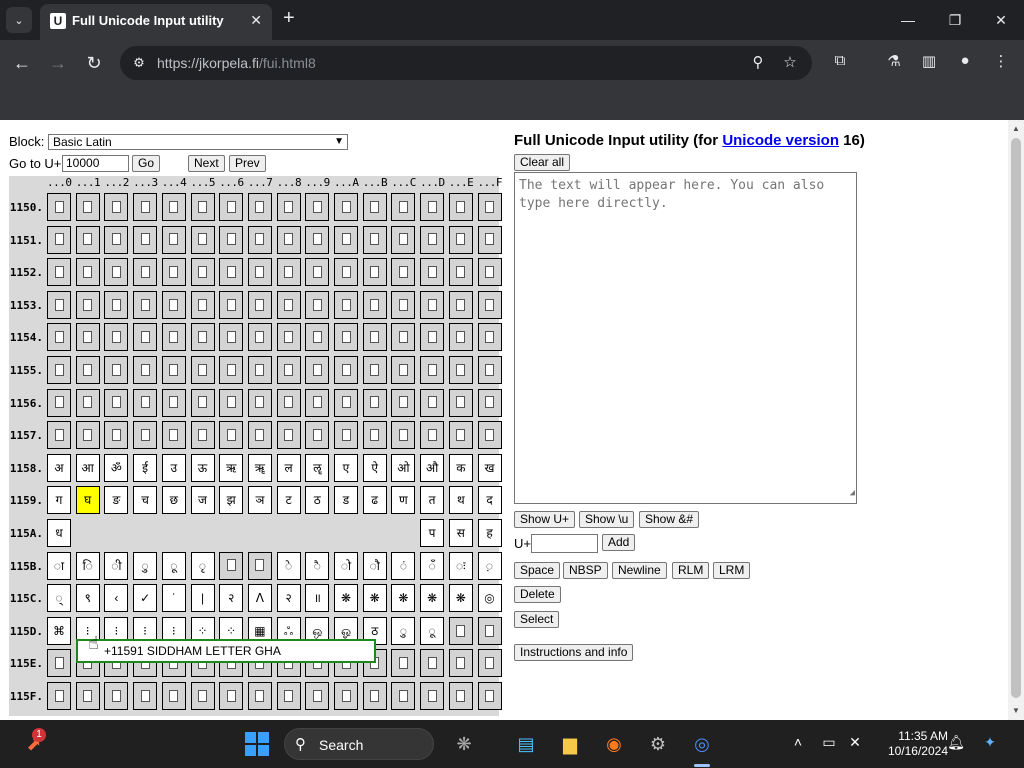 The height and width of the screenshot is (768, 1024). I want to click on notifications-bell-icon: 🔔︎, so click(956, 742).